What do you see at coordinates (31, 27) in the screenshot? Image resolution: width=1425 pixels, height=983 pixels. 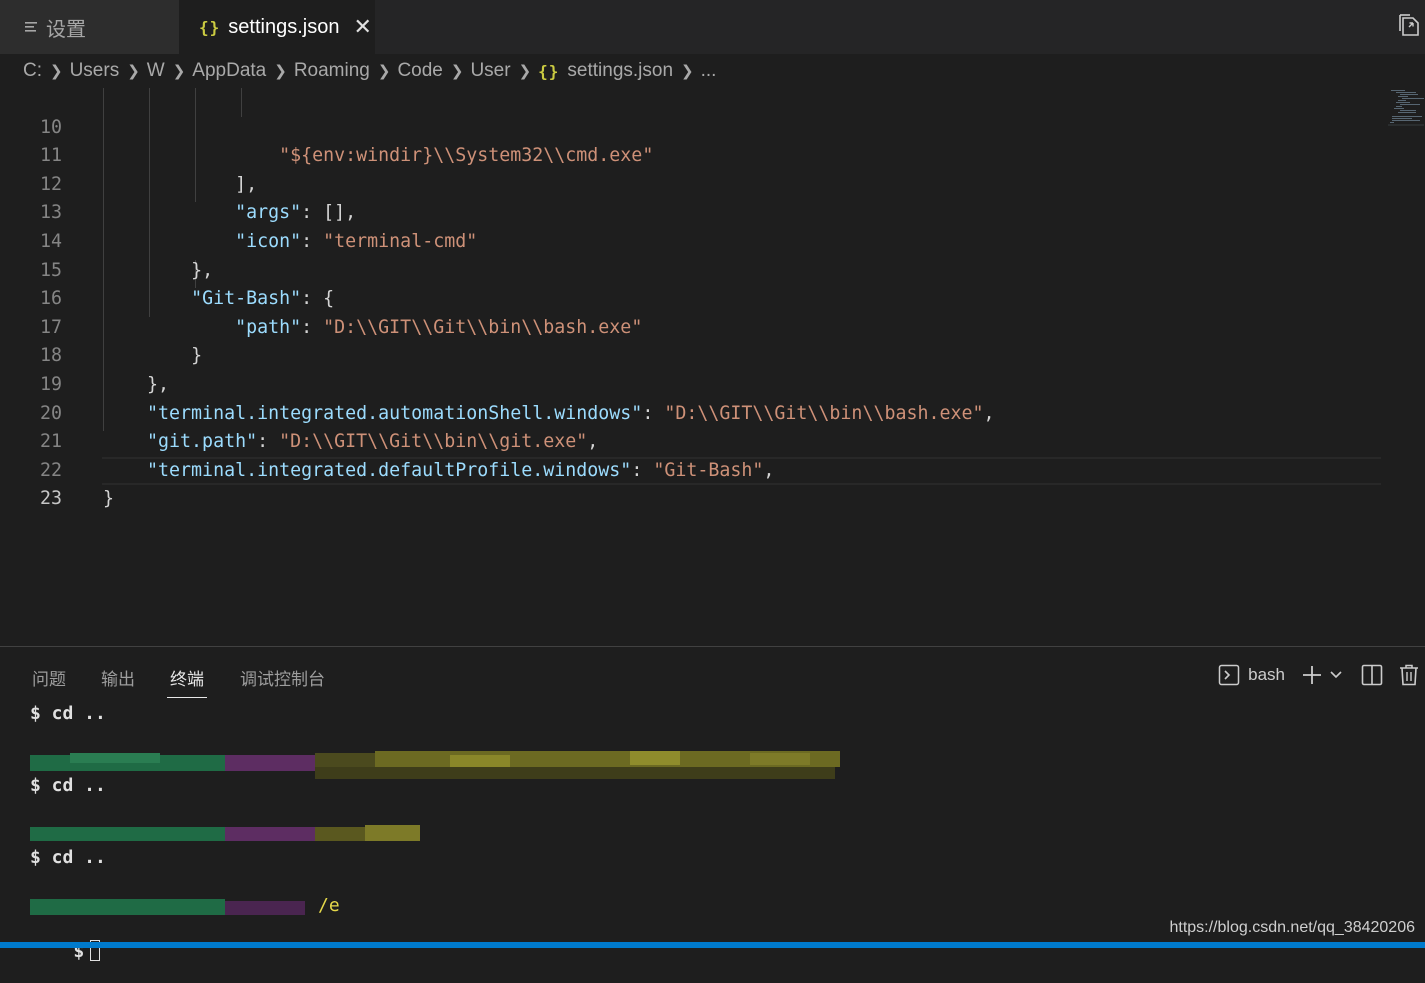 I see `list-icon` at bounding box center [31, 27].